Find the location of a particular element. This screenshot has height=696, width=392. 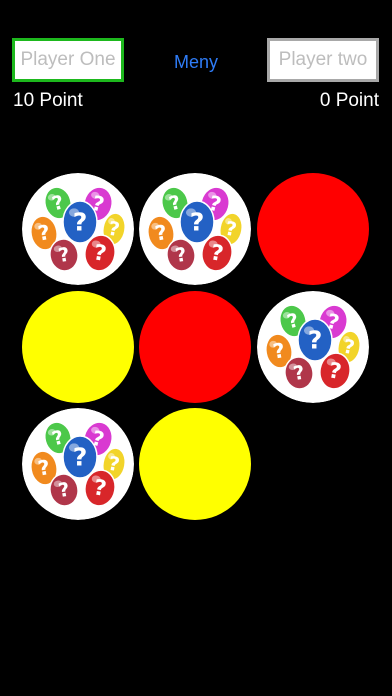

player-two-name-field: Player two is located at coordinates (323, 60).